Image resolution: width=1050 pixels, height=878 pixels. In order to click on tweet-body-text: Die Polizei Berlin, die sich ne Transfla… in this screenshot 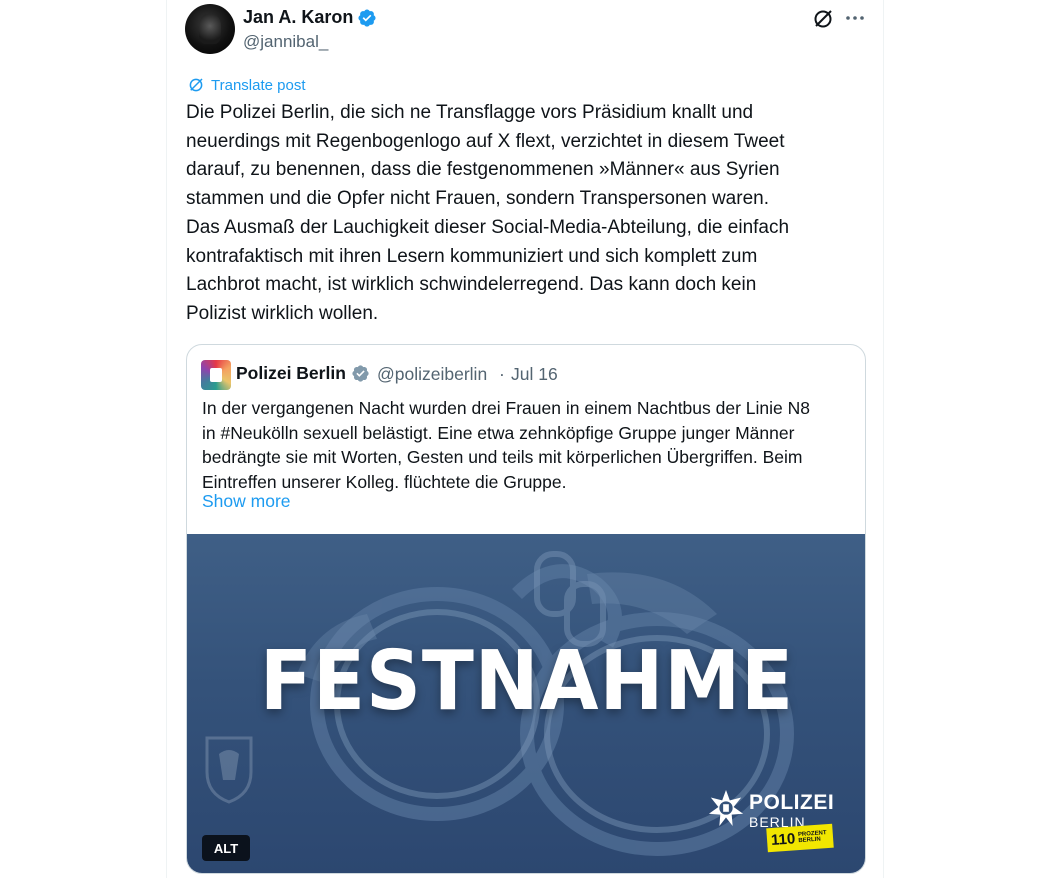, I will do `click(488, 213)`.